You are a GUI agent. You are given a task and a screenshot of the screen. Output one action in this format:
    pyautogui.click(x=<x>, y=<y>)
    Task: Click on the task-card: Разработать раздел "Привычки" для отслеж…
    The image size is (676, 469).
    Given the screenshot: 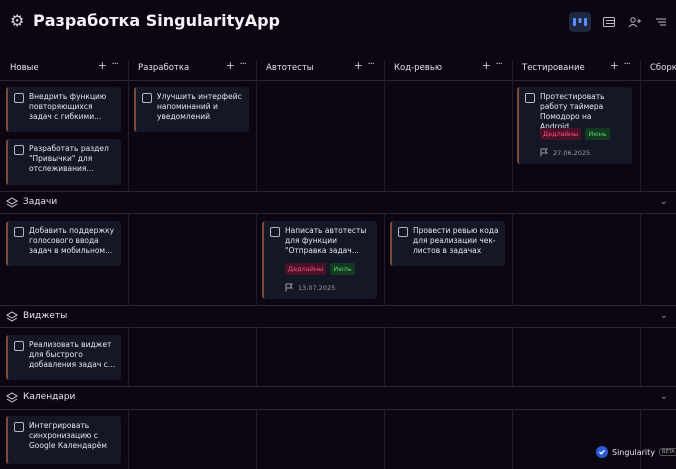 What is the action you would take?
    pyautogui.click(x=63, y=162)
    